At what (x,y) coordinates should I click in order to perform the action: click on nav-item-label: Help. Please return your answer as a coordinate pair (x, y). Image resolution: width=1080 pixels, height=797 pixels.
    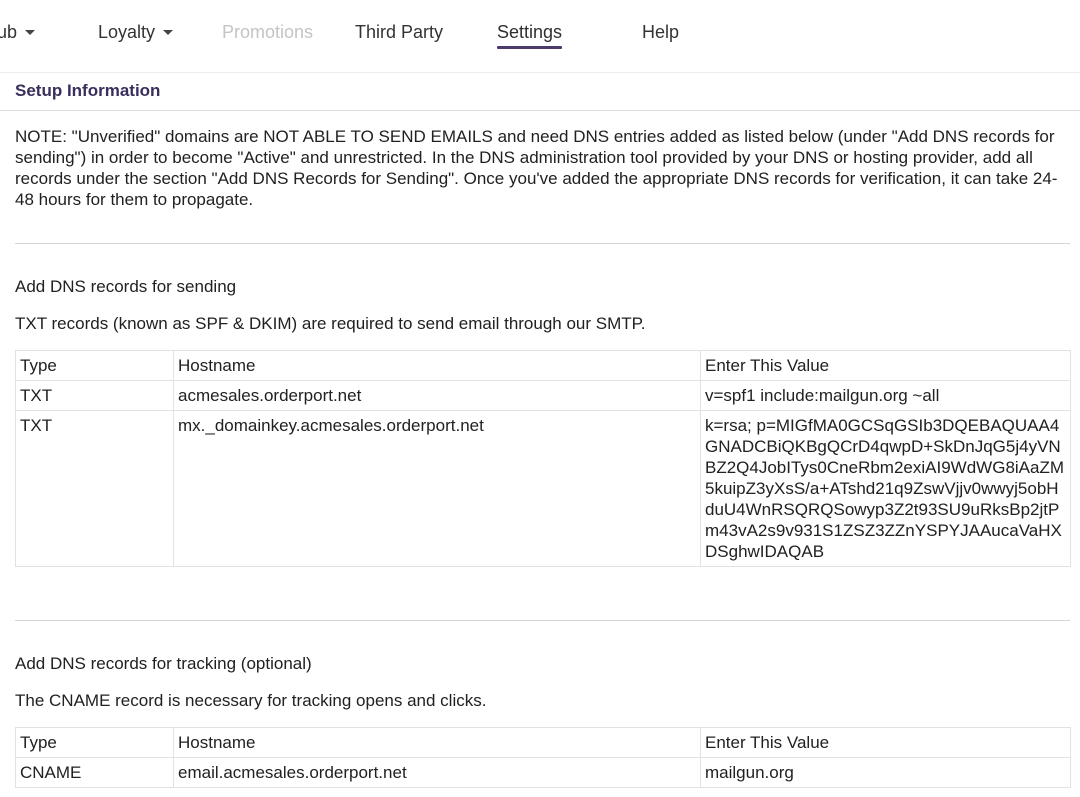
    Looking at the image, I should click on (661, 32).